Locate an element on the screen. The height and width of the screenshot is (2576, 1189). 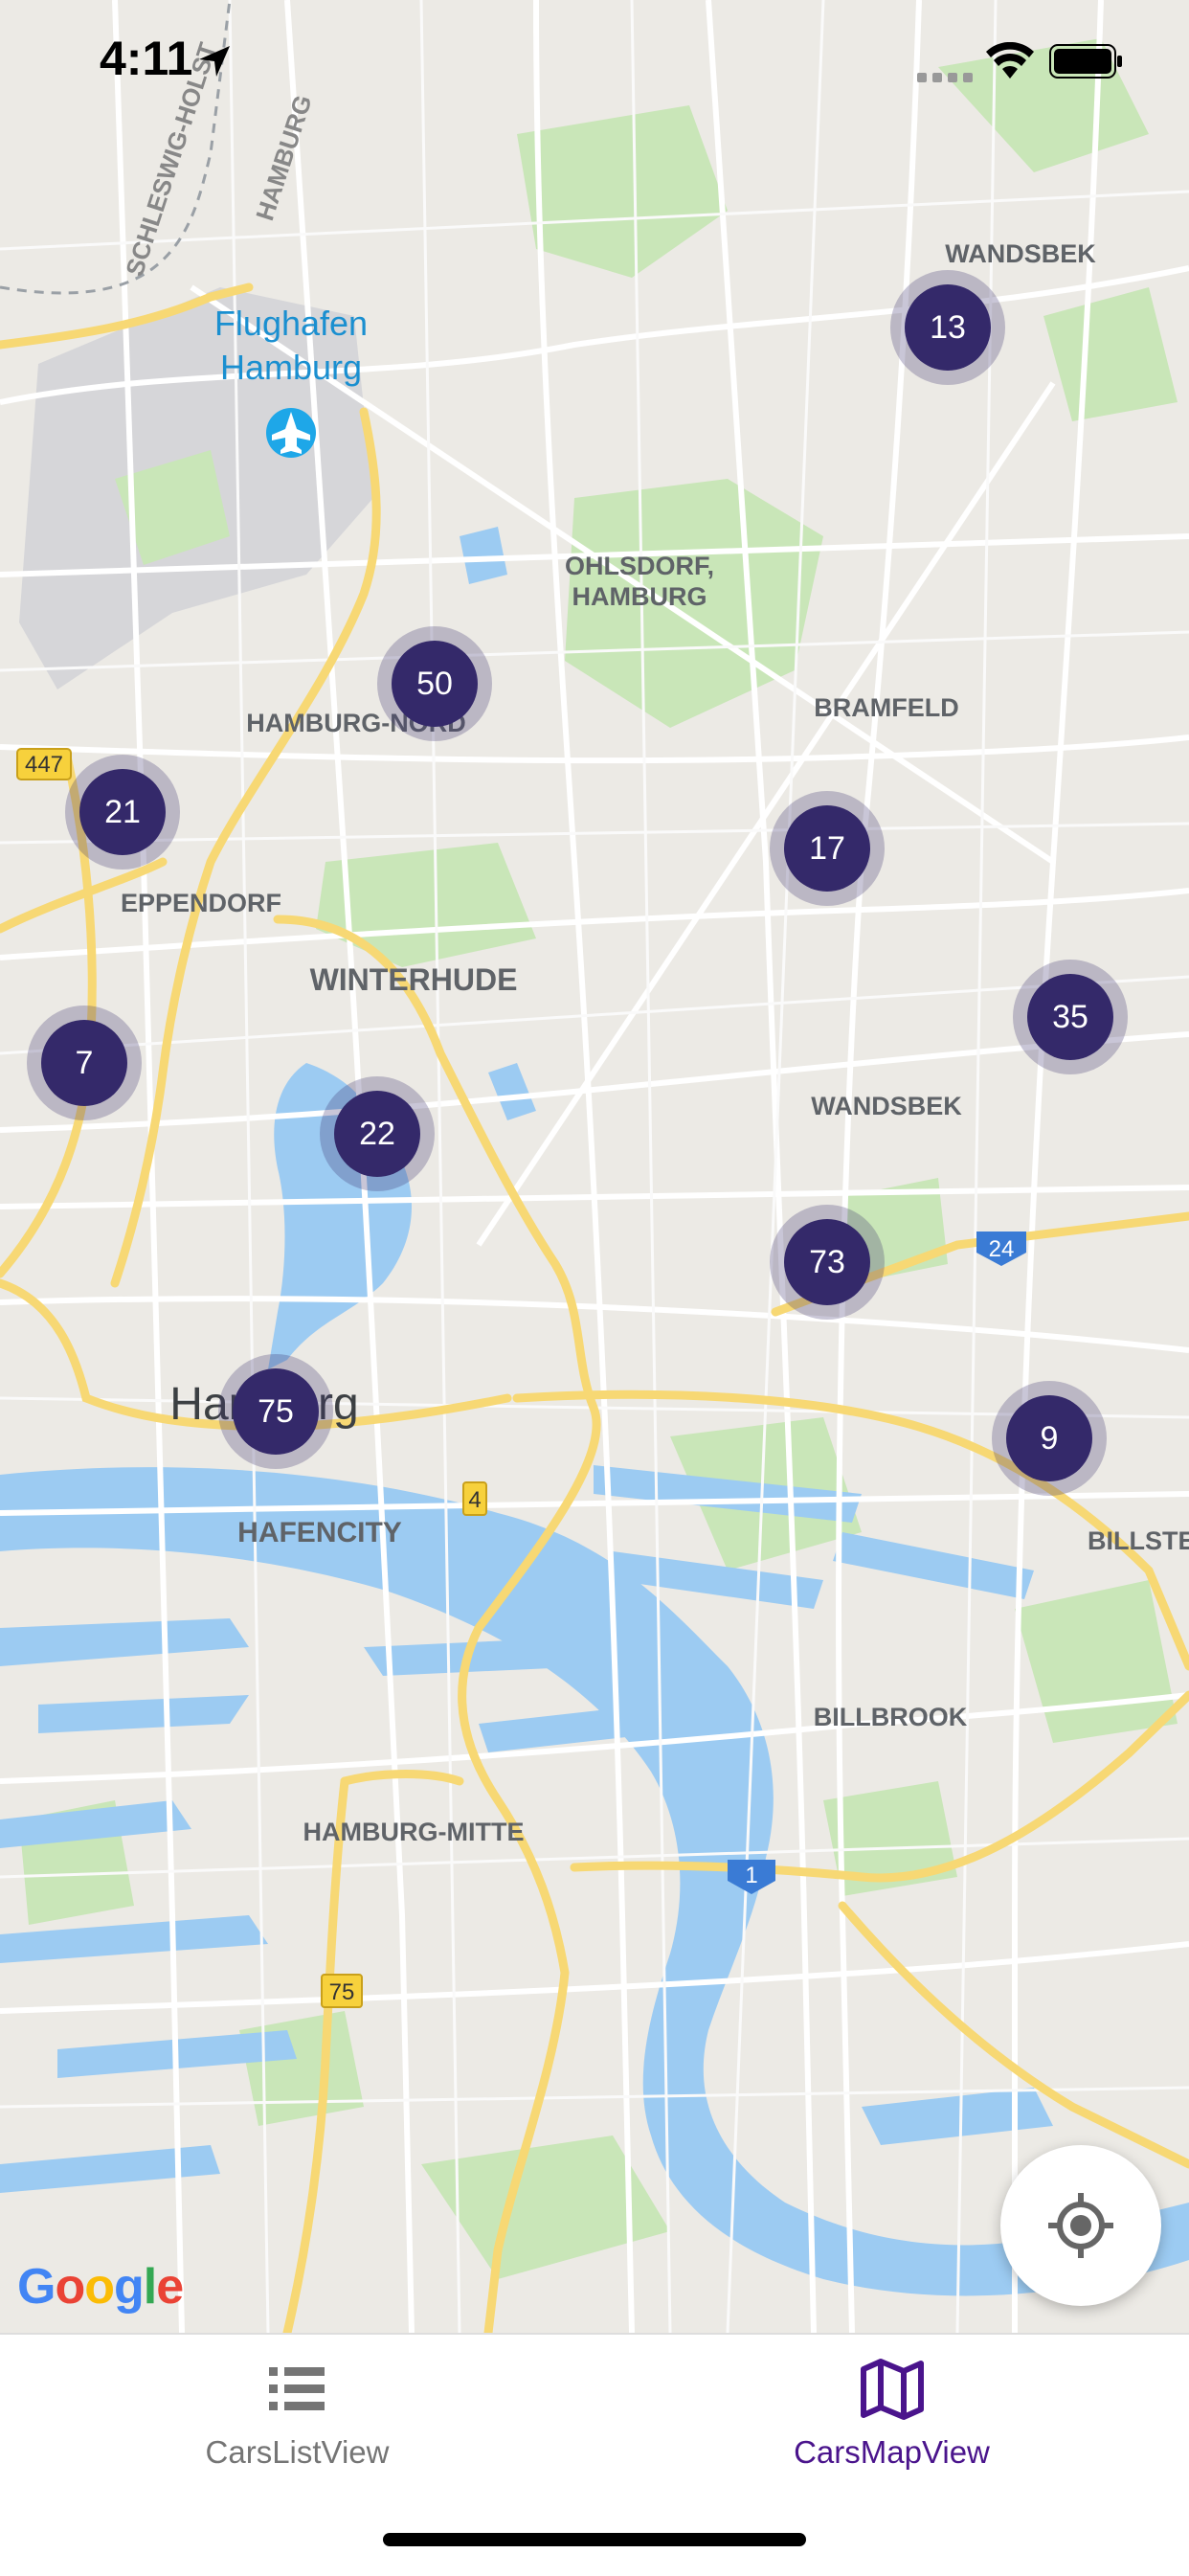
cluster-marker: 13 is located at coordinates (947, 327).